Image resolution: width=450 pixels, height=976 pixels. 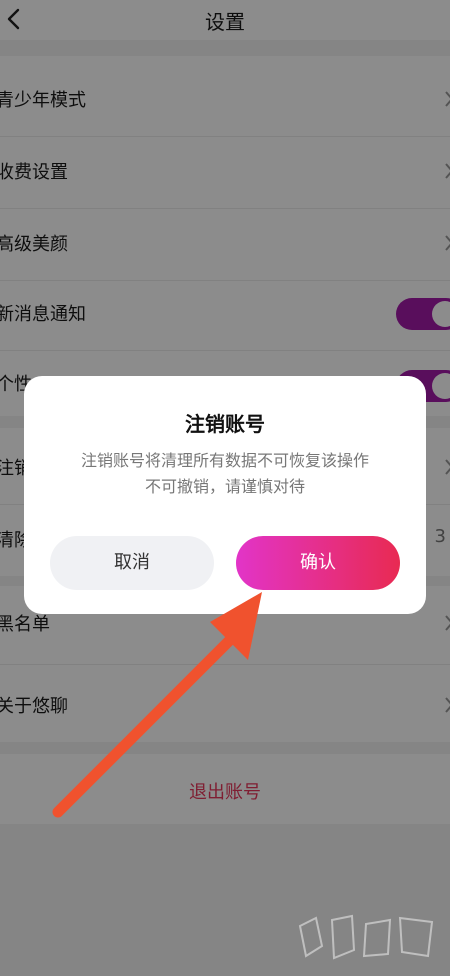 What do you see at coordinates (366, 937) in the screenshot?
I see `watermark-icon` at bounding box center [366, 937].